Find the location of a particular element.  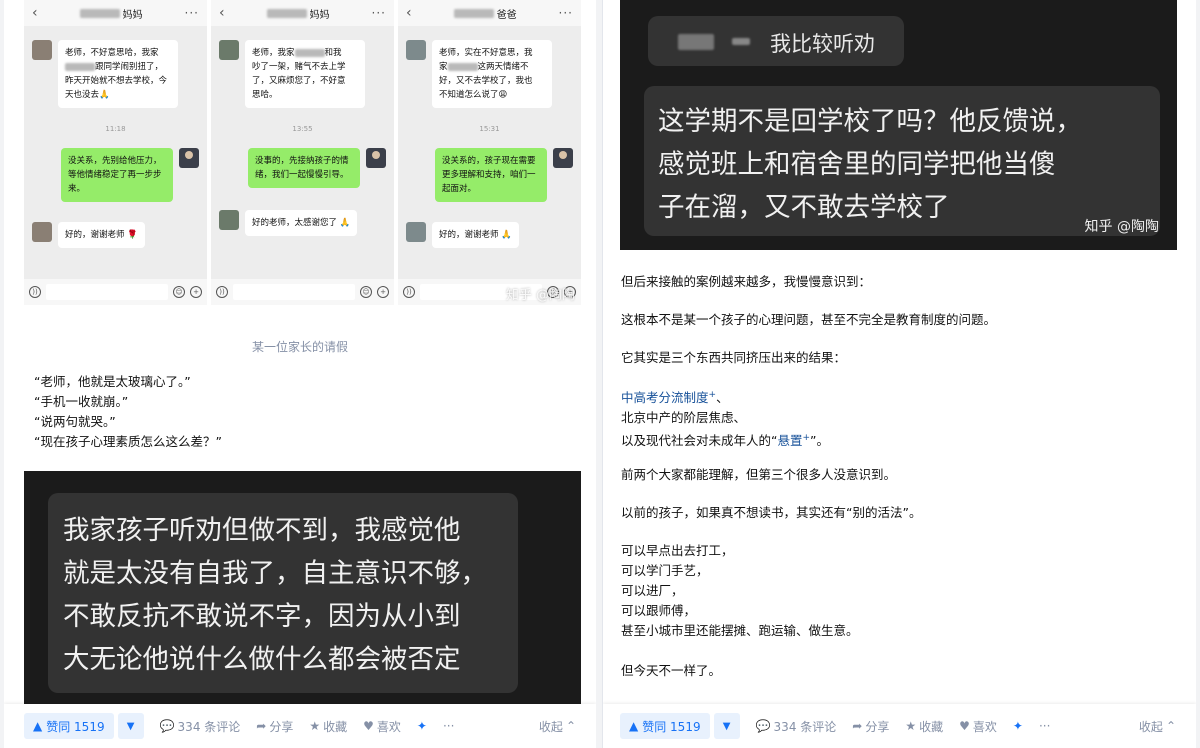

teacher-message: 没事的，先接纳孩子的情 绪，我们一起慢慢引导。 is located at coordinates (317, 168).